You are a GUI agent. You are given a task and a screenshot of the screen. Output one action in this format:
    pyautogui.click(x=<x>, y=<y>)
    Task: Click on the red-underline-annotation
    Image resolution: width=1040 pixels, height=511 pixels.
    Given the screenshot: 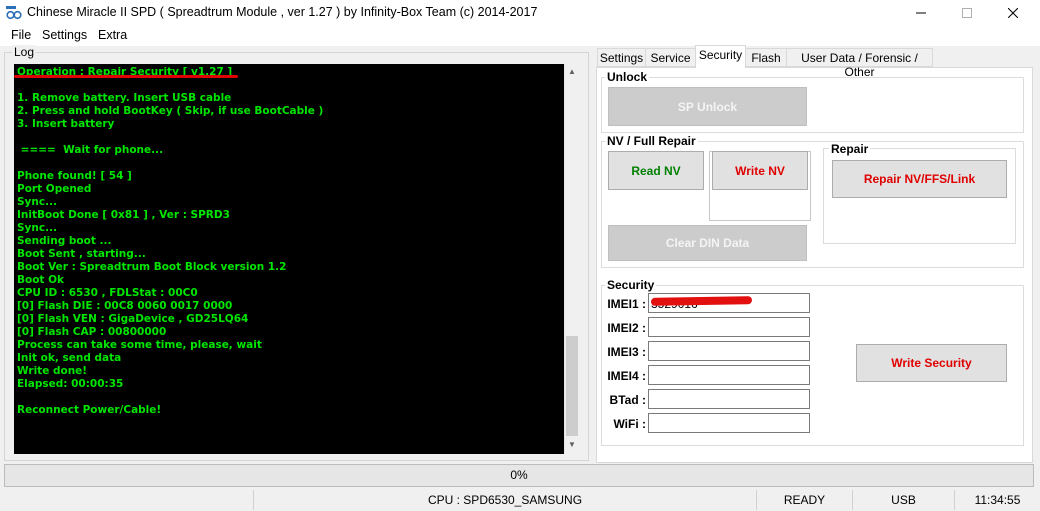 What is the action you would take?
    pyautogui.click(x=126, y=76)
    